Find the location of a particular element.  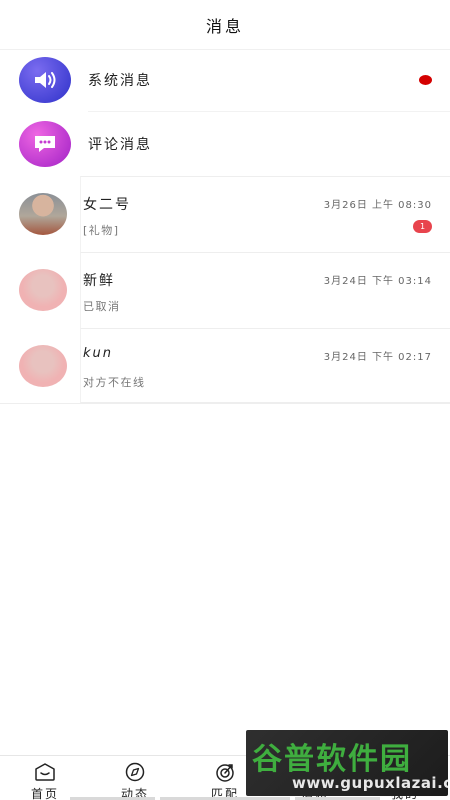

chat-item: 女二号 3月26日 上午 08:30 [礼物] 1 is located at coordinates (225, 214).